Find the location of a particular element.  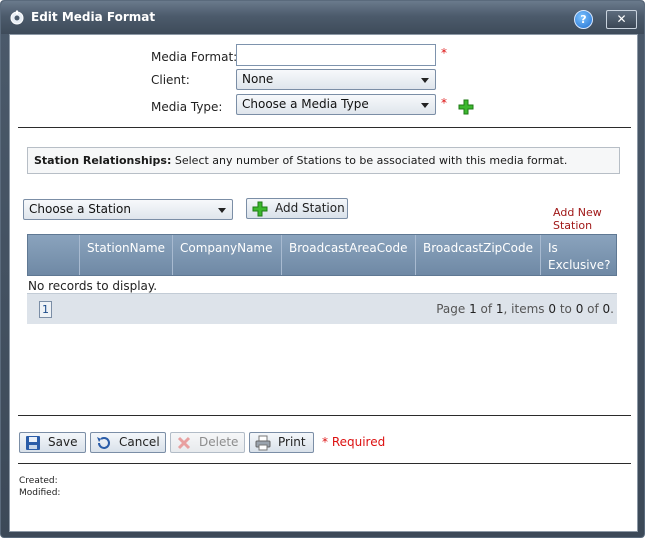

footer-divider is located at coordinates (324, 463).